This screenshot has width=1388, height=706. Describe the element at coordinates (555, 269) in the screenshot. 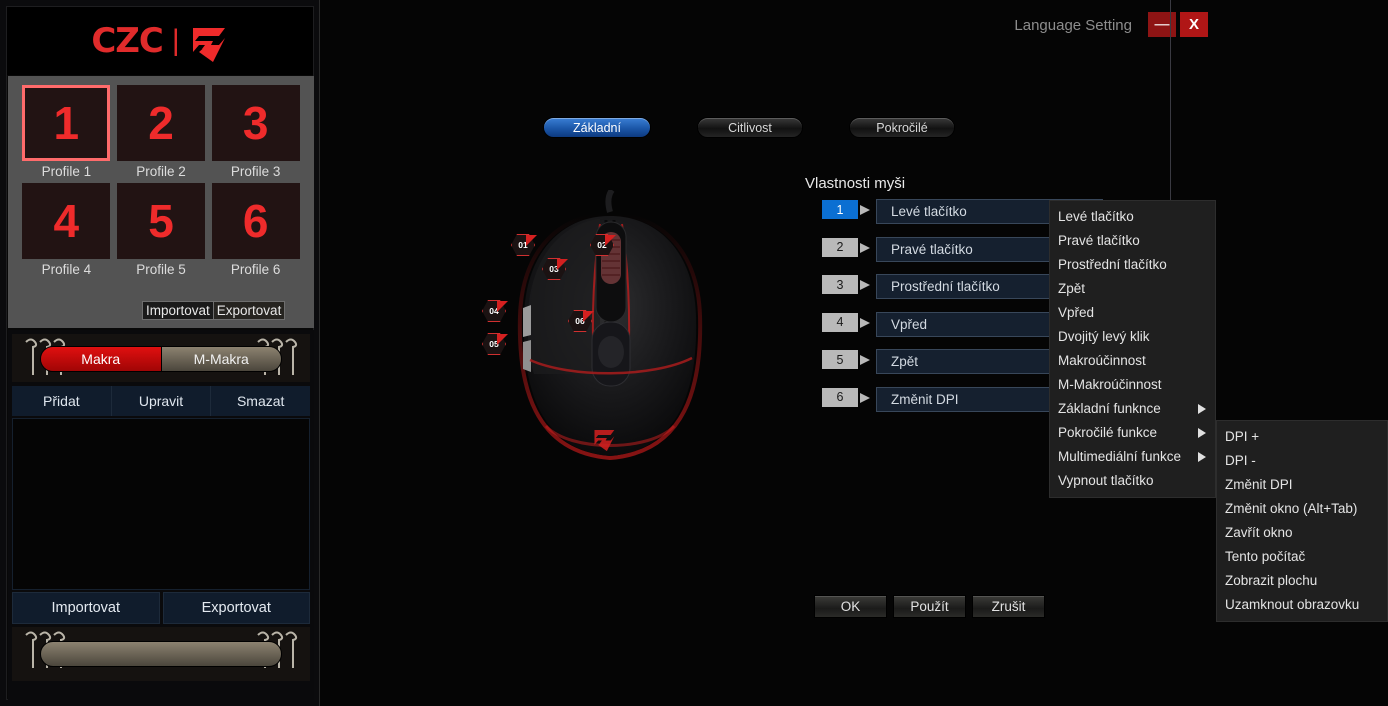

I see `mouse-callout-03: 03` at that location.